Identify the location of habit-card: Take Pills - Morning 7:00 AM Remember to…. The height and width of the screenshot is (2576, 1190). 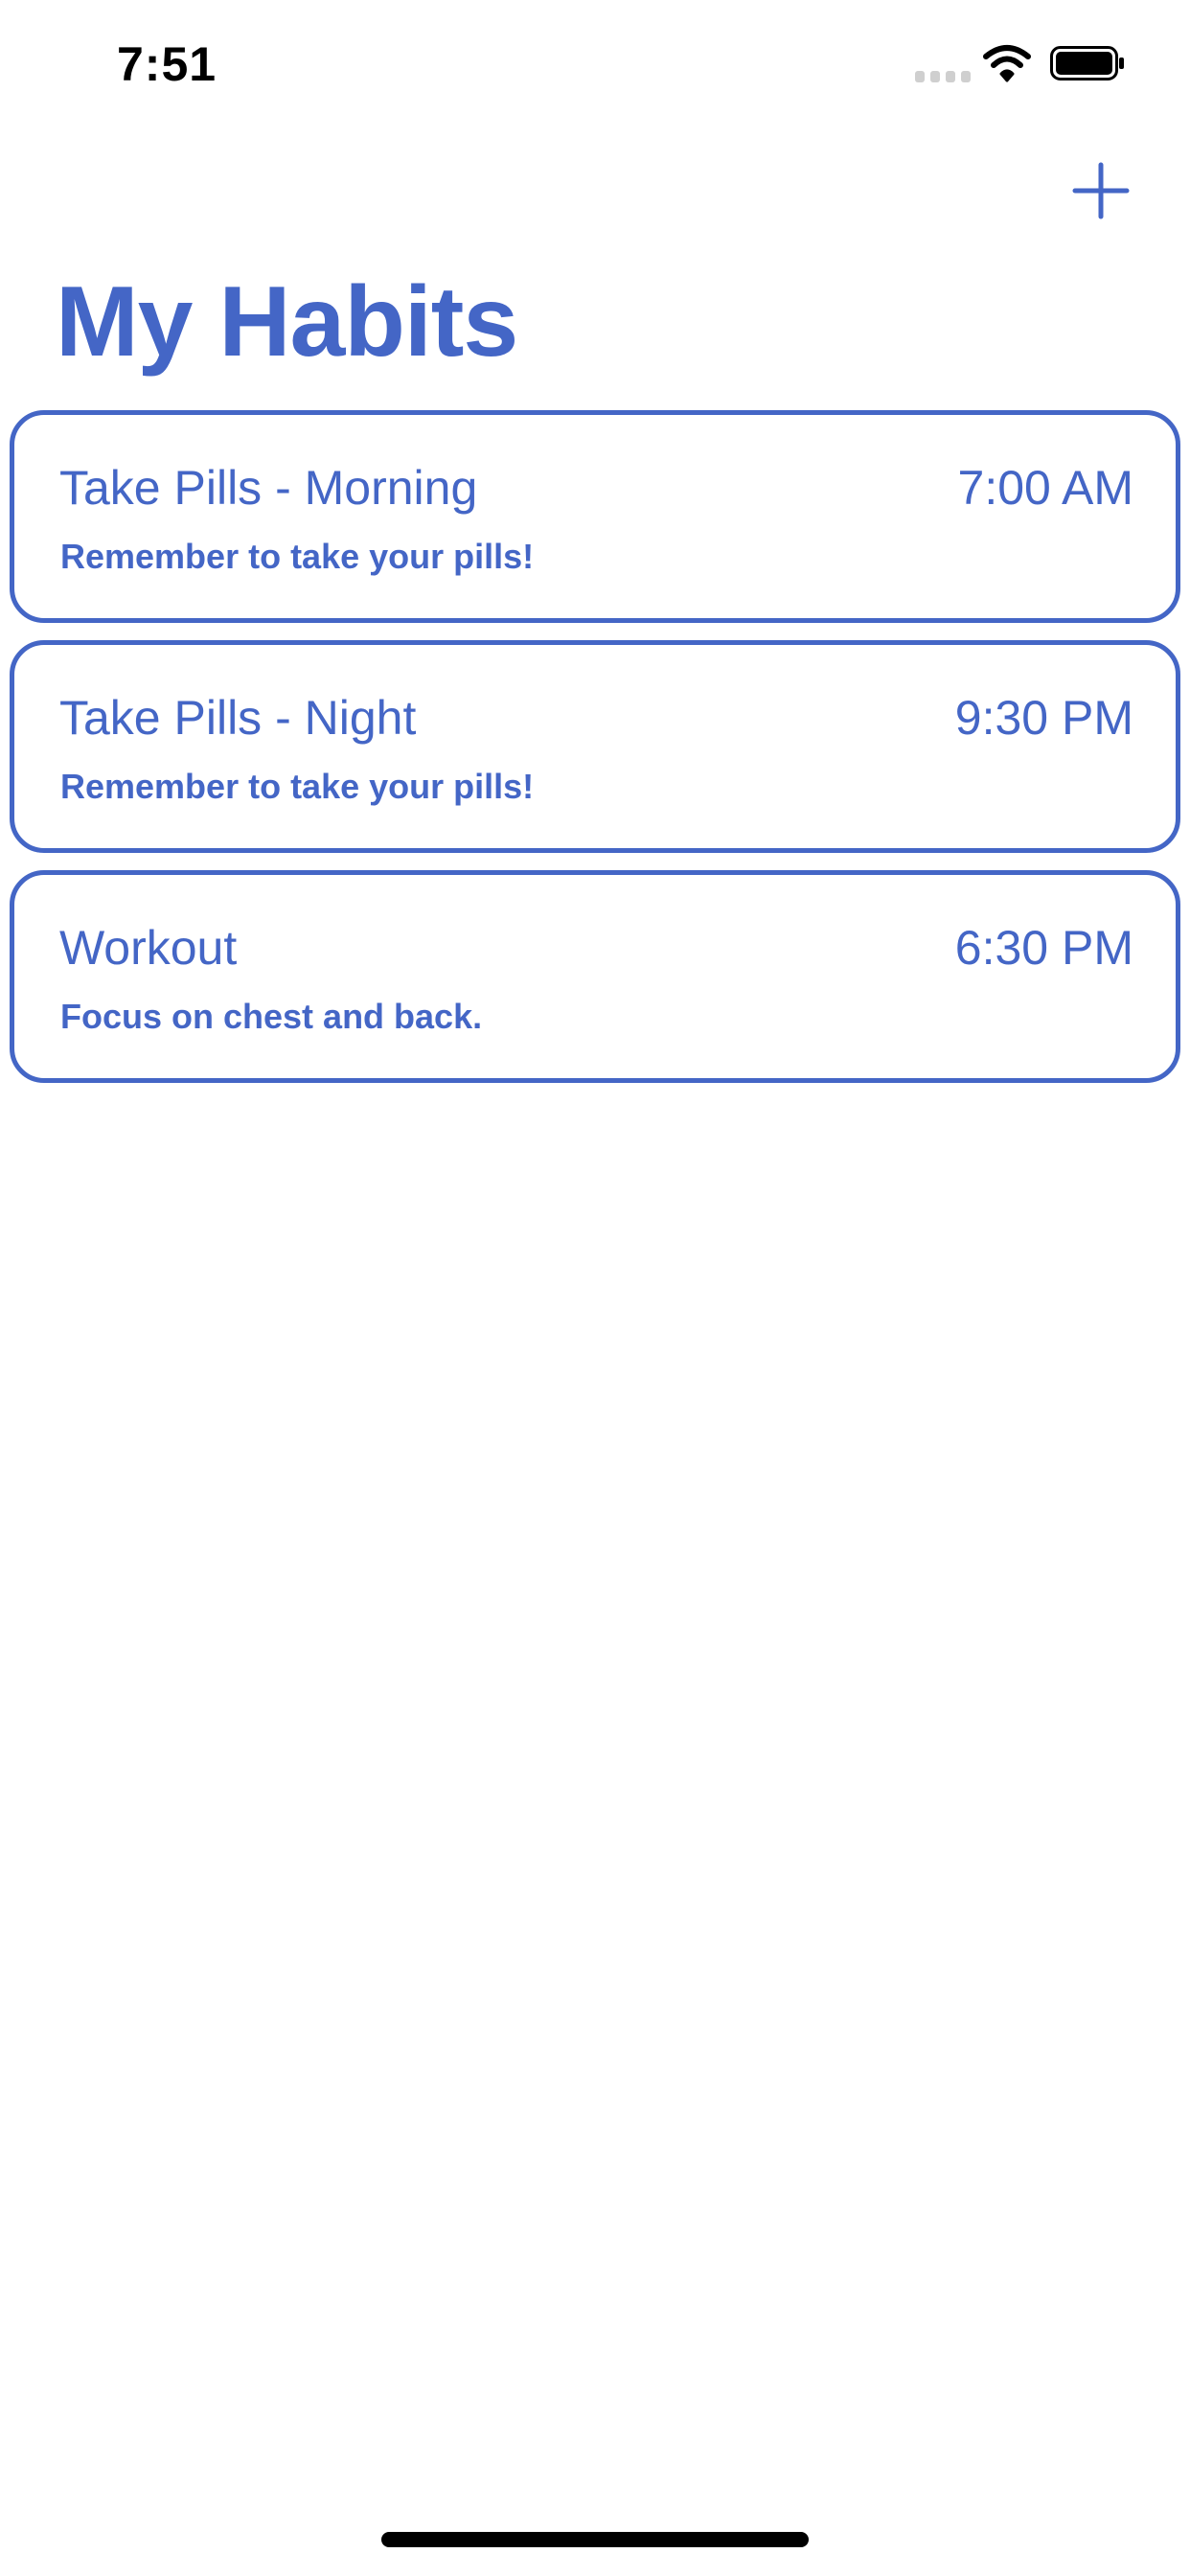
(595, 516).